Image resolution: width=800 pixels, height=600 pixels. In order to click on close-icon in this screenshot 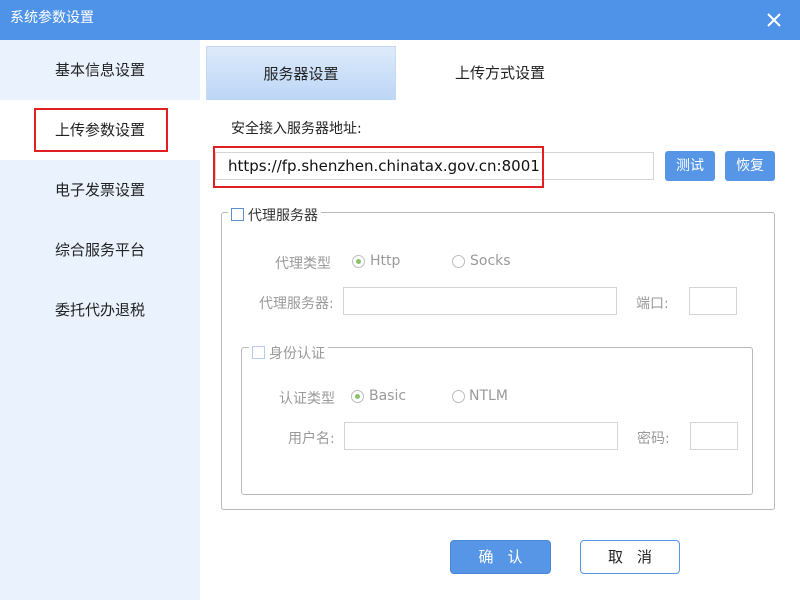, I will do `click(774, 20)`.